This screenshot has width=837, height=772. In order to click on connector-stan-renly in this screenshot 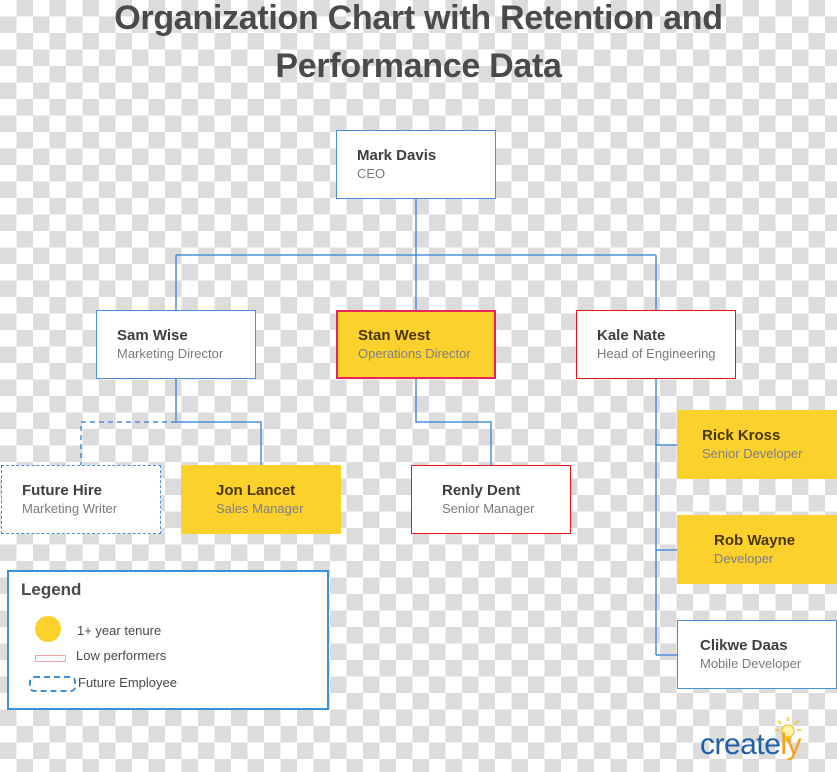, I will do `click(453, 421)`.